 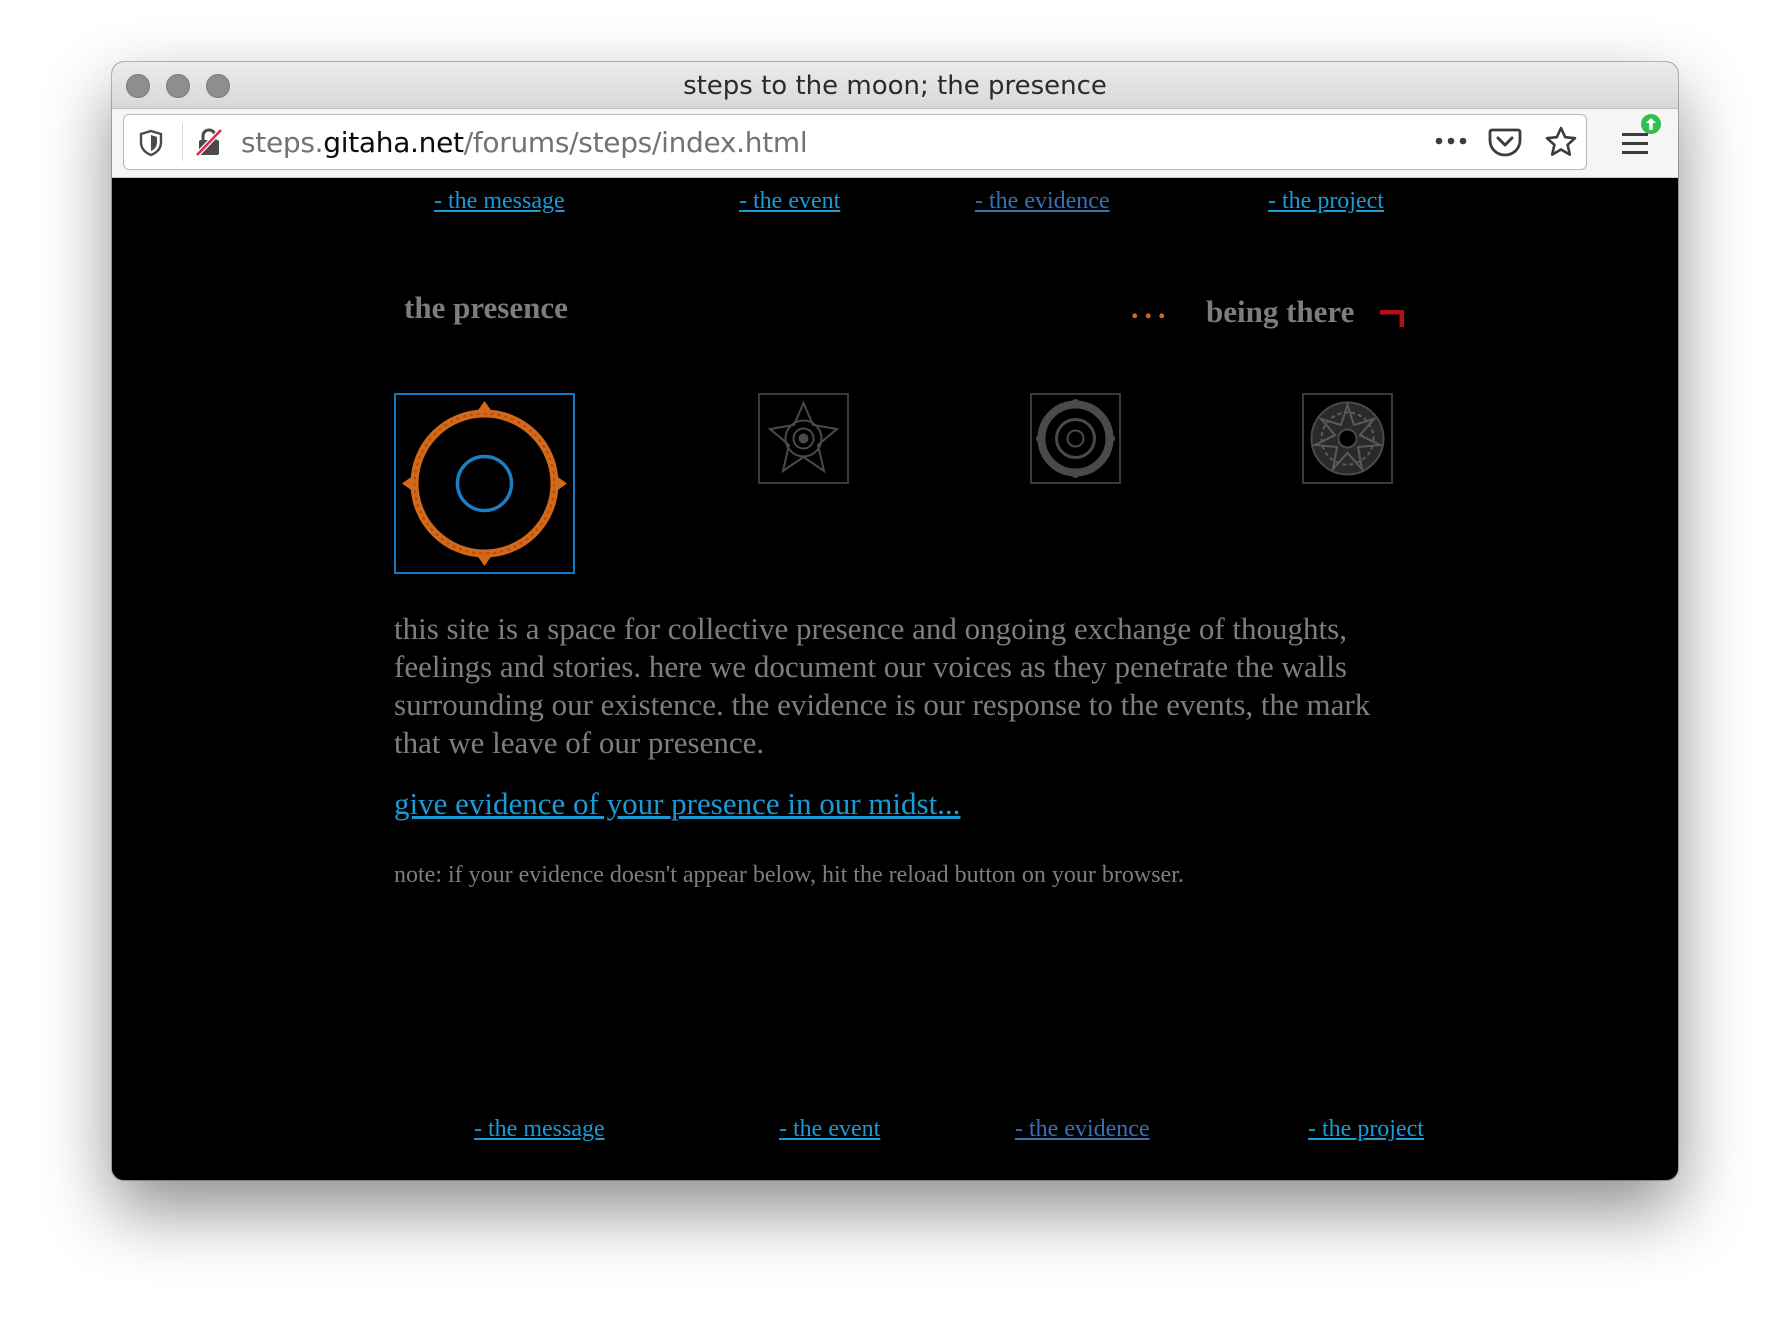 What do you see at coordinates (829, 1129) in the screenshot?
I see `nav-bottom-event-link: - the event` at bounding box center [829, 1129].